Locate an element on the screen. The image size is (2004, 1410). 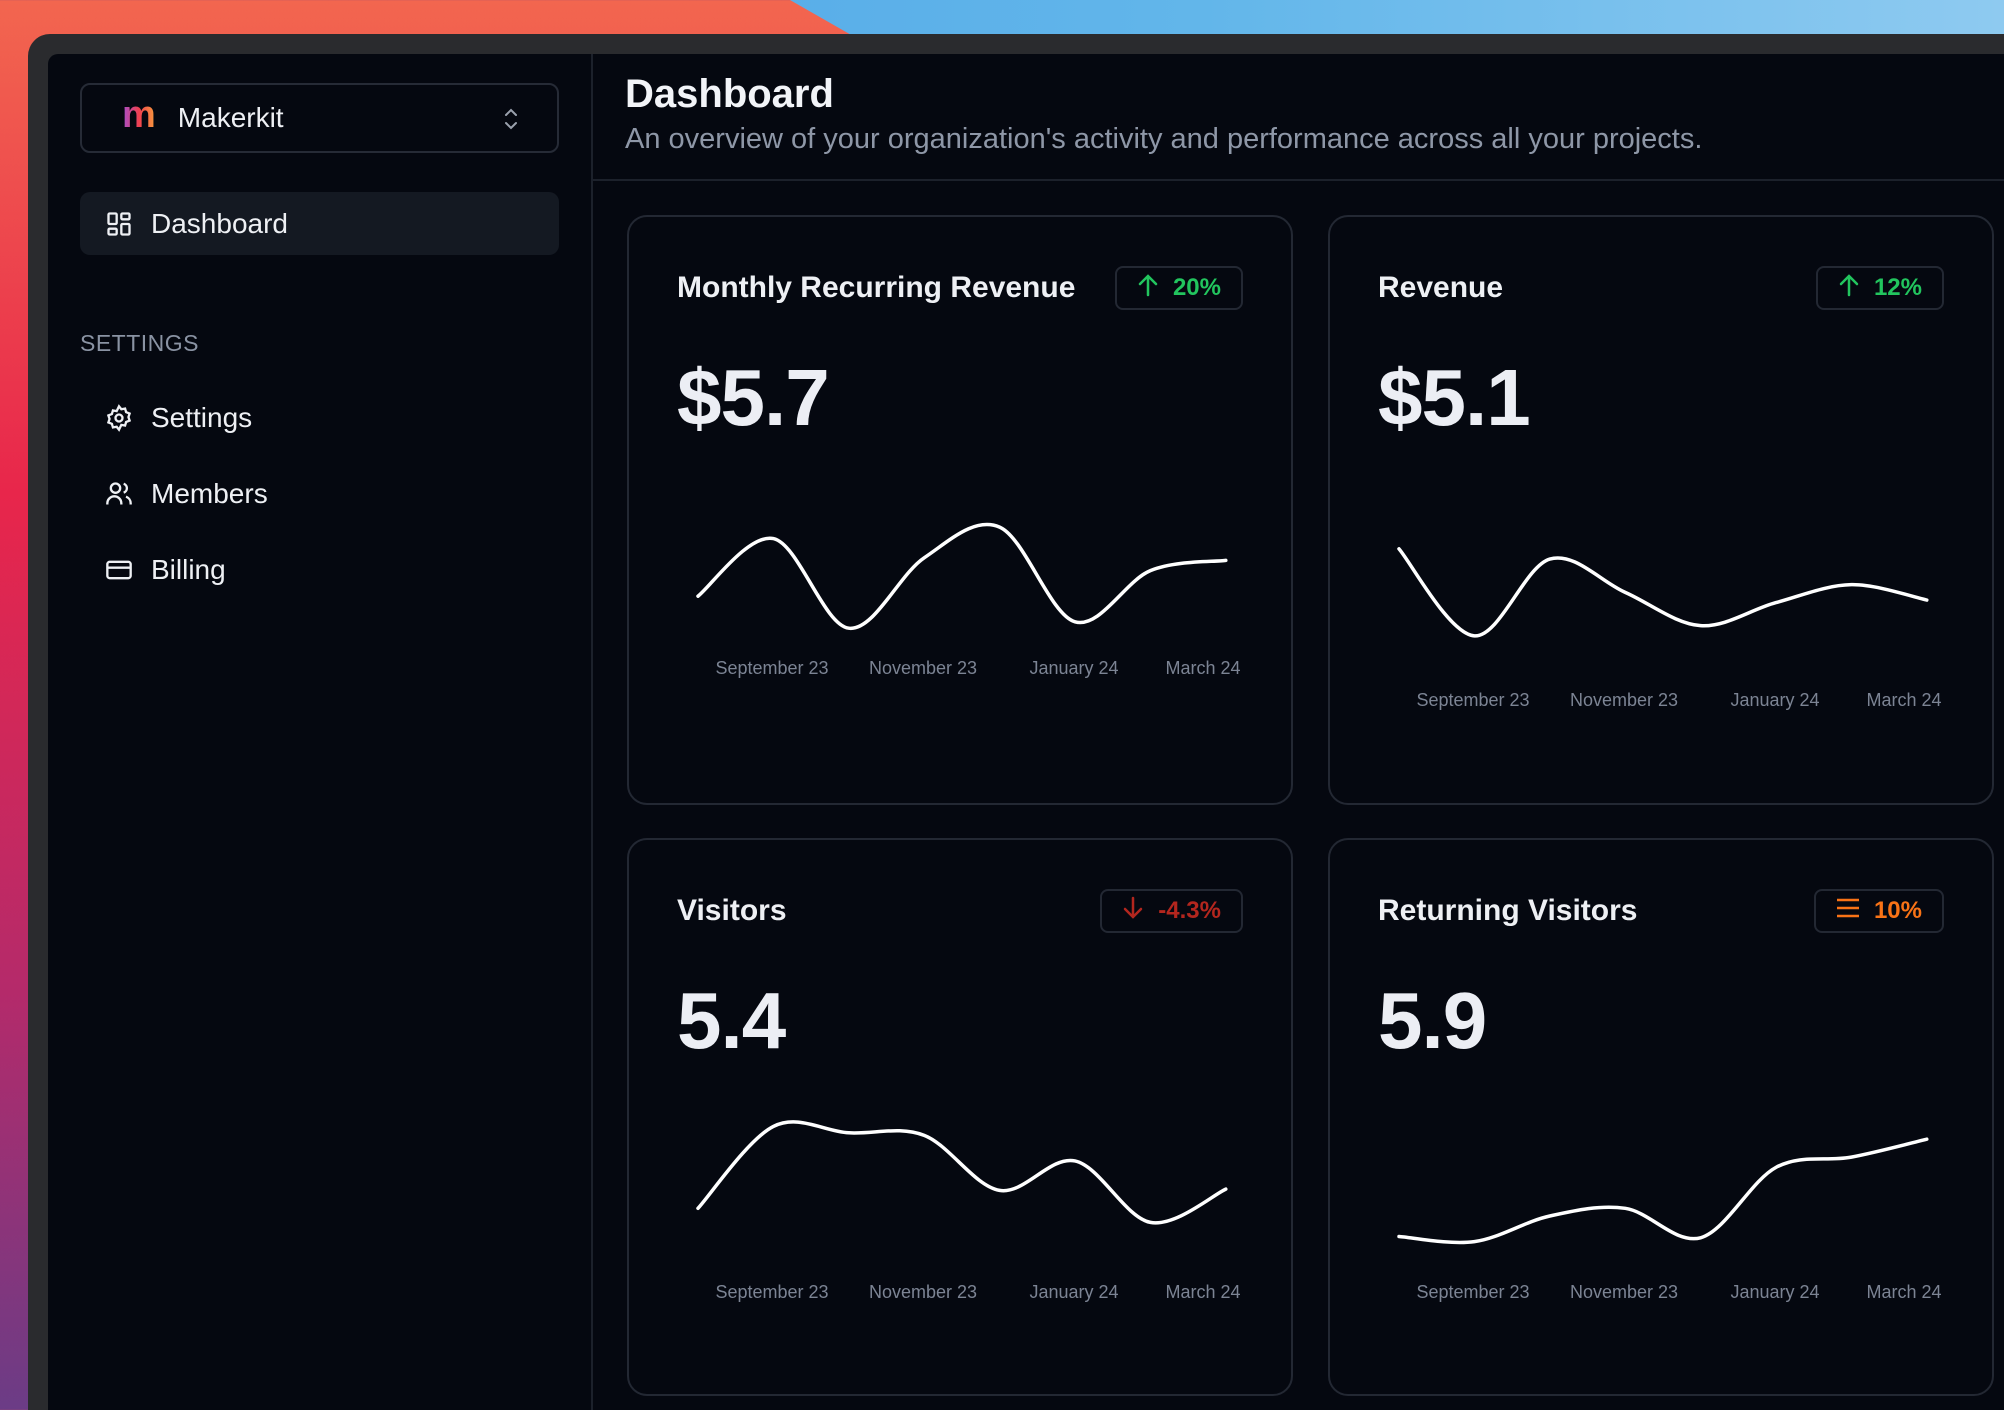
sidebar-item-label: Dashboard is located at coordinates (219, 223).